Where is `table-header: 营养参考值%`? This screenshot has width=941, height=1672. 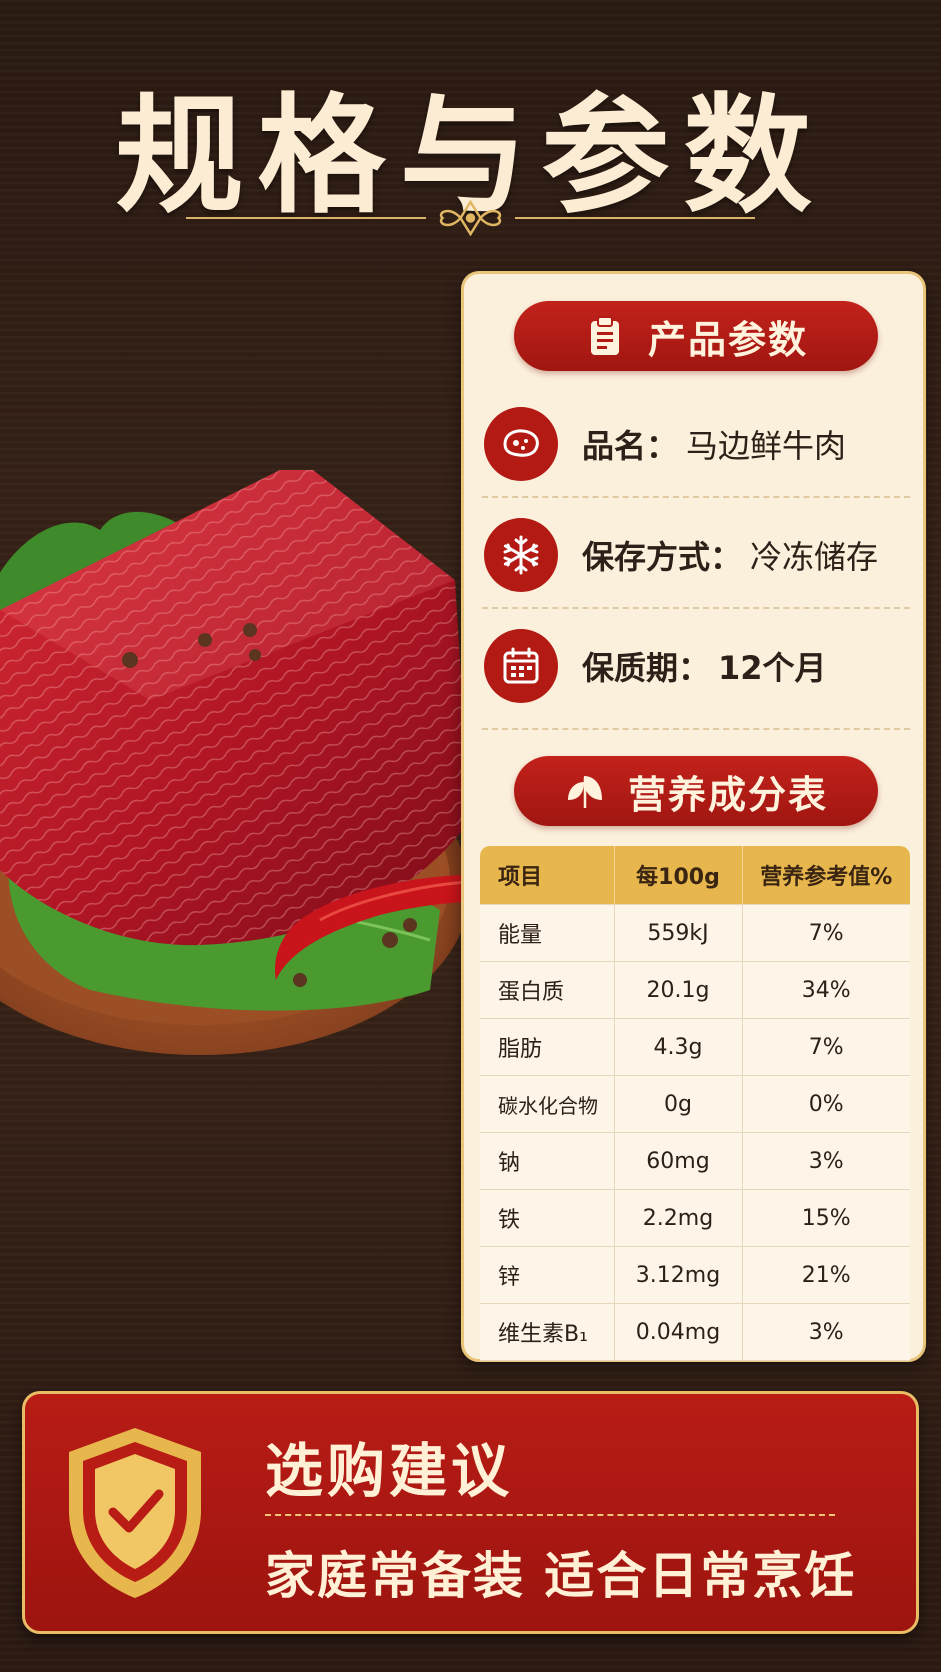
table-header: 营养参考值% is located at coordinates (826, 875).